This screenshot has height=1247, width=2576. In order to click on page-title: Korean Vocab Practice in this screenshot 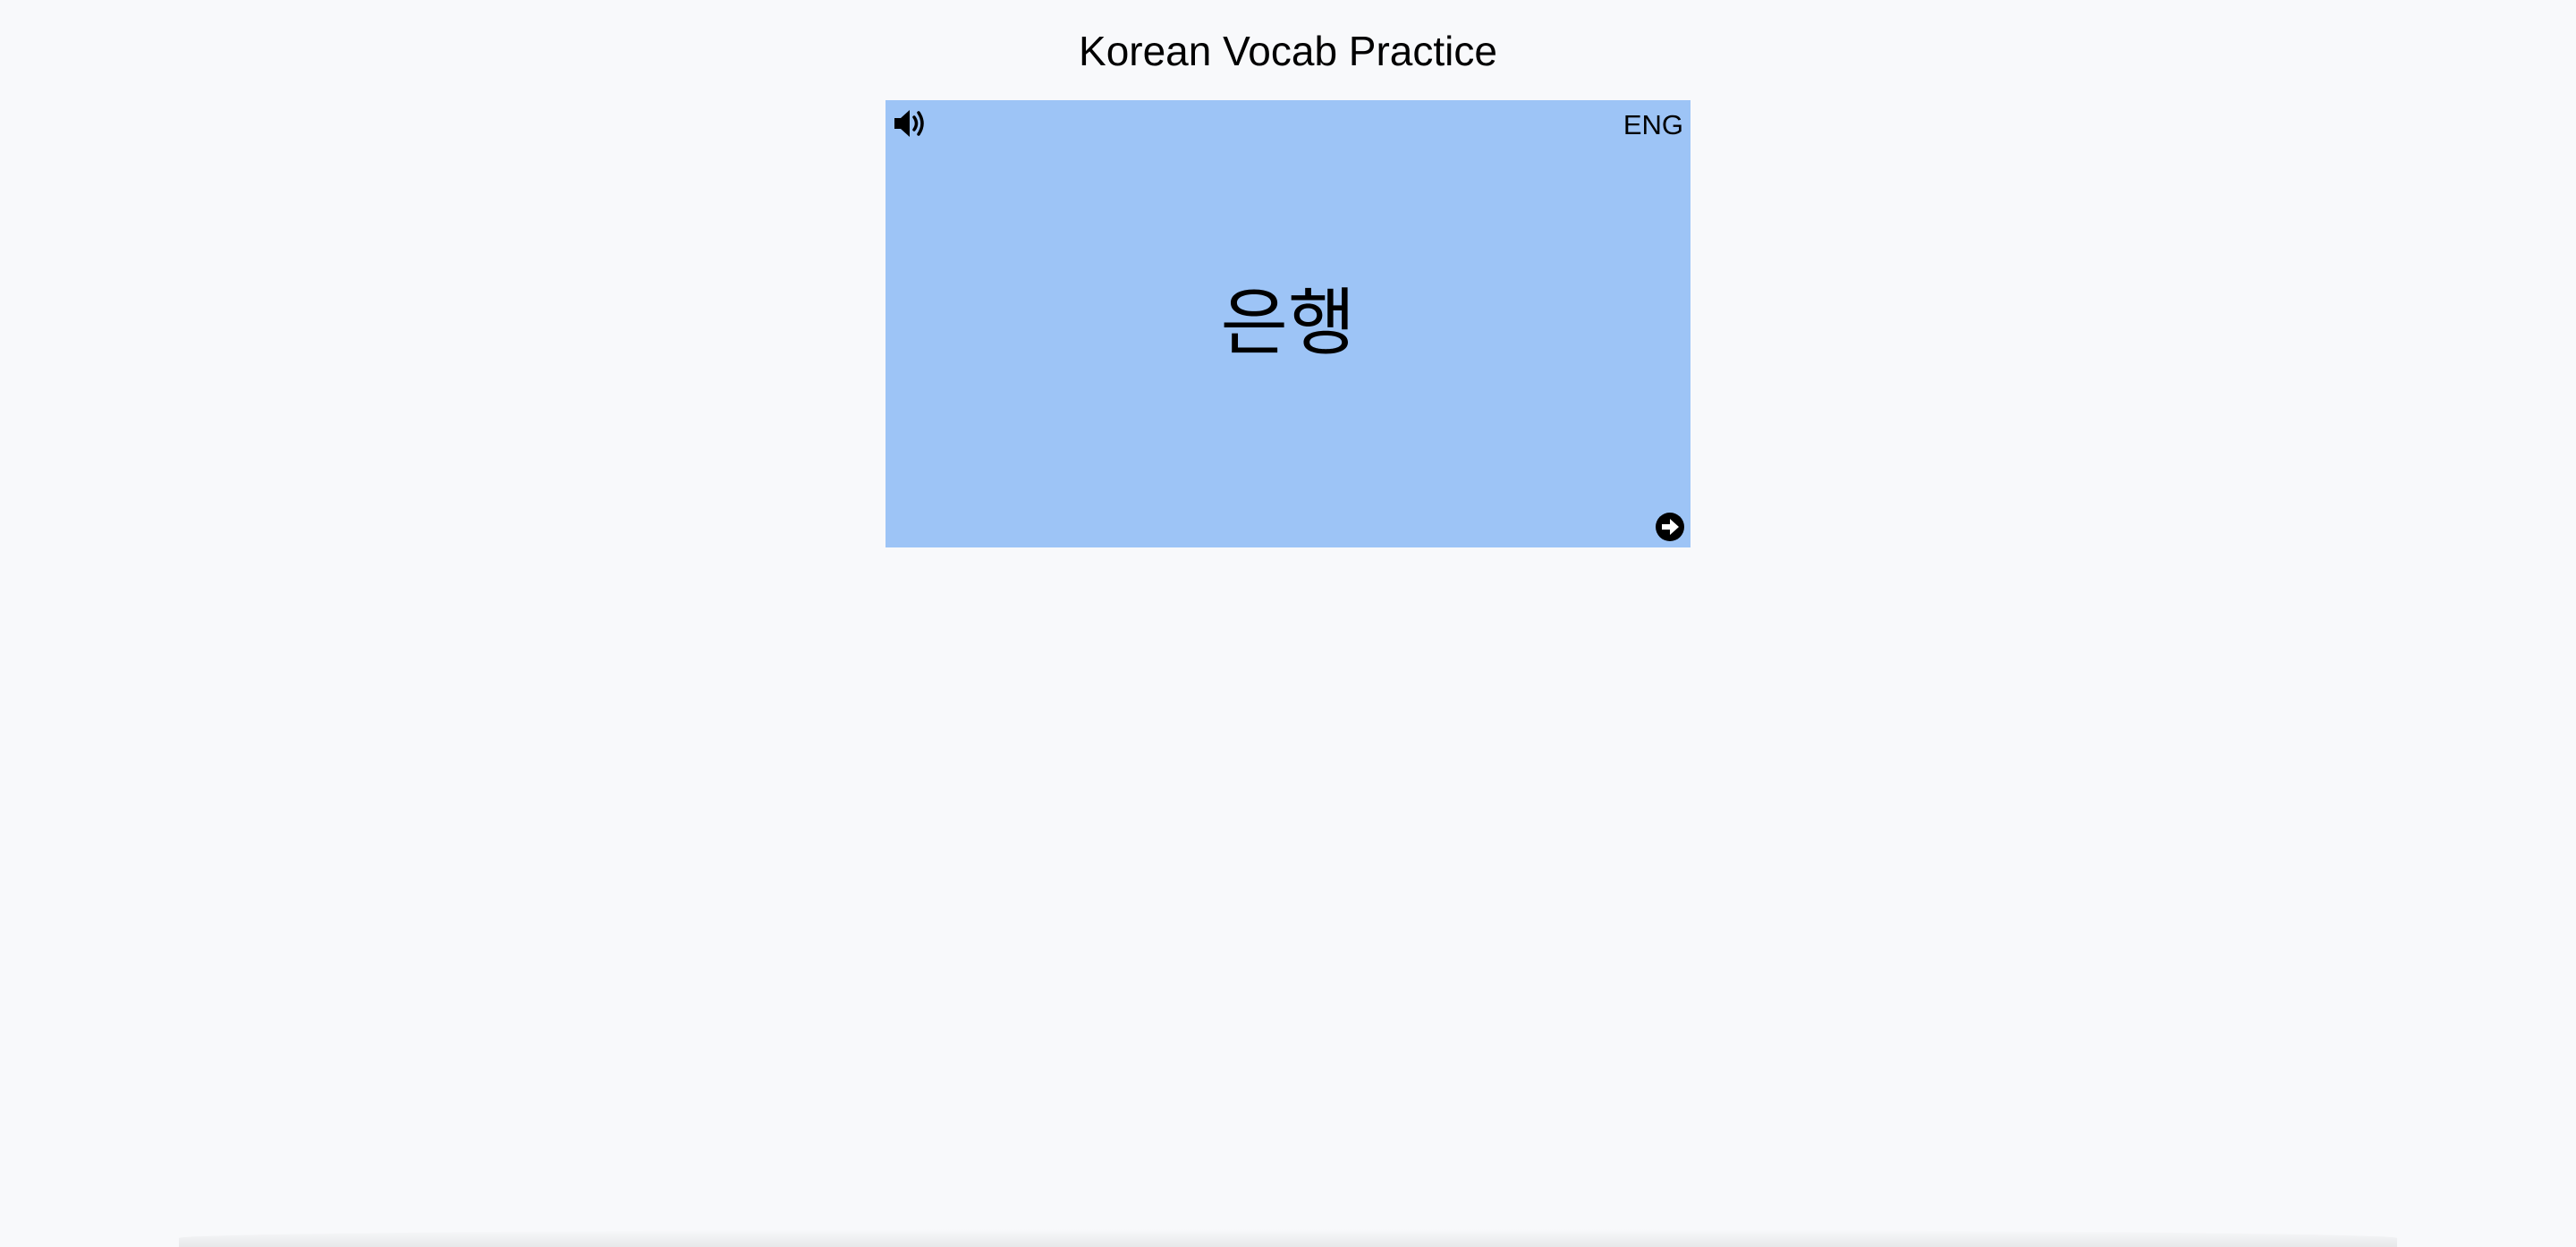, I will do `click(1288, 51)`.